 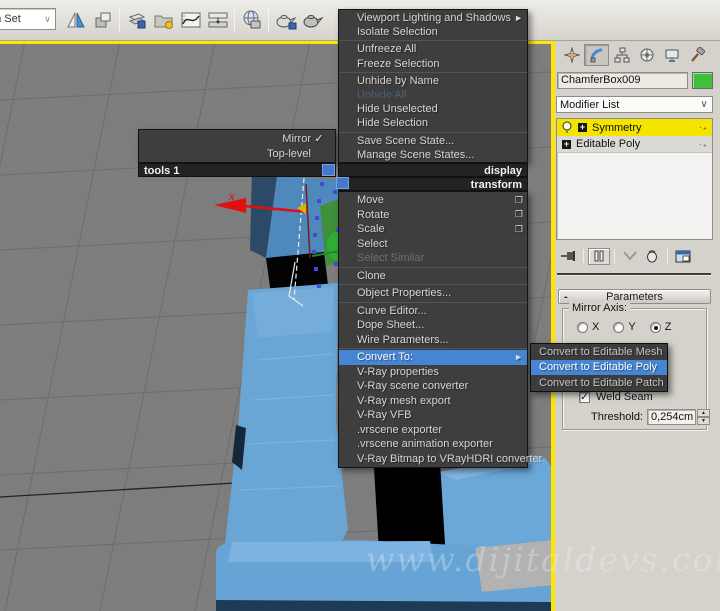 I want to click on radio-label: X, so click(x=596, y=327).